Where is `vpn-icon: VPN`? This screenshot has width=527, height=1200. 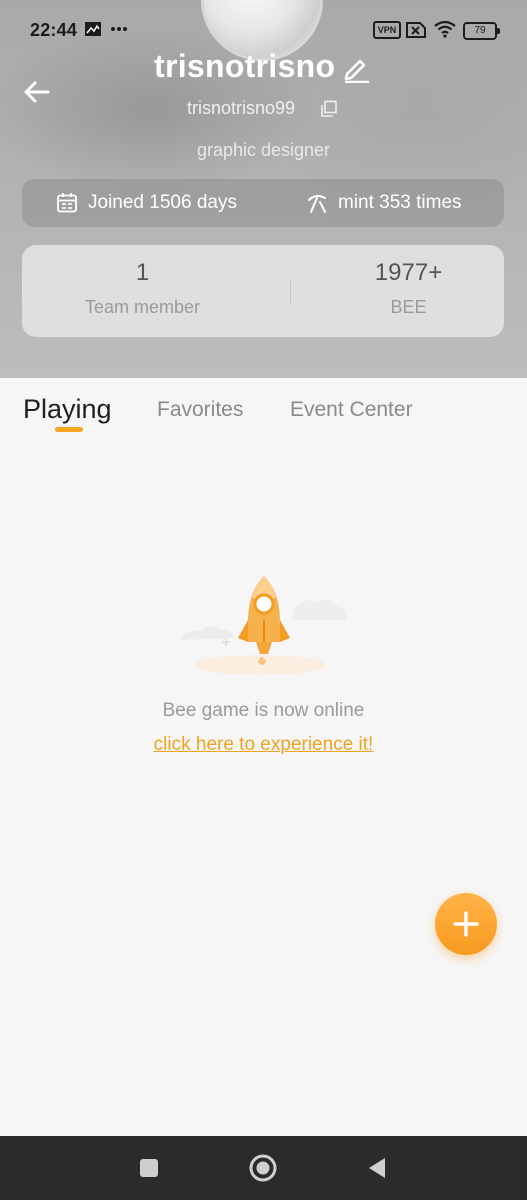
vpn-icon: VPN is located at coordinates (387, 30).